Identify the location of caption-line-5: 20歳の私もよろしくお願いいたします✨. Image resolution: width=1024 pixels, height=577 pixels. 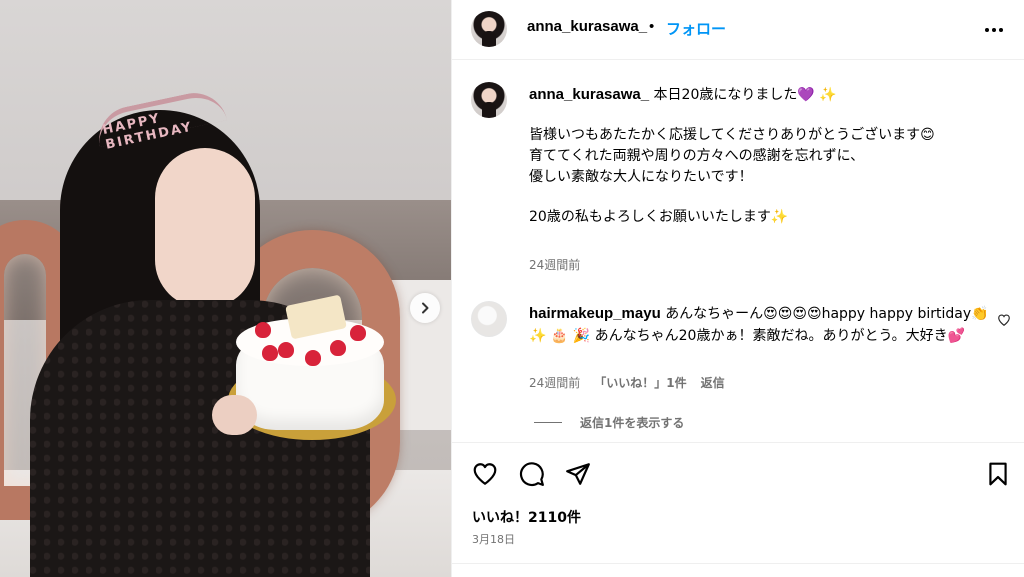
(659, 217).